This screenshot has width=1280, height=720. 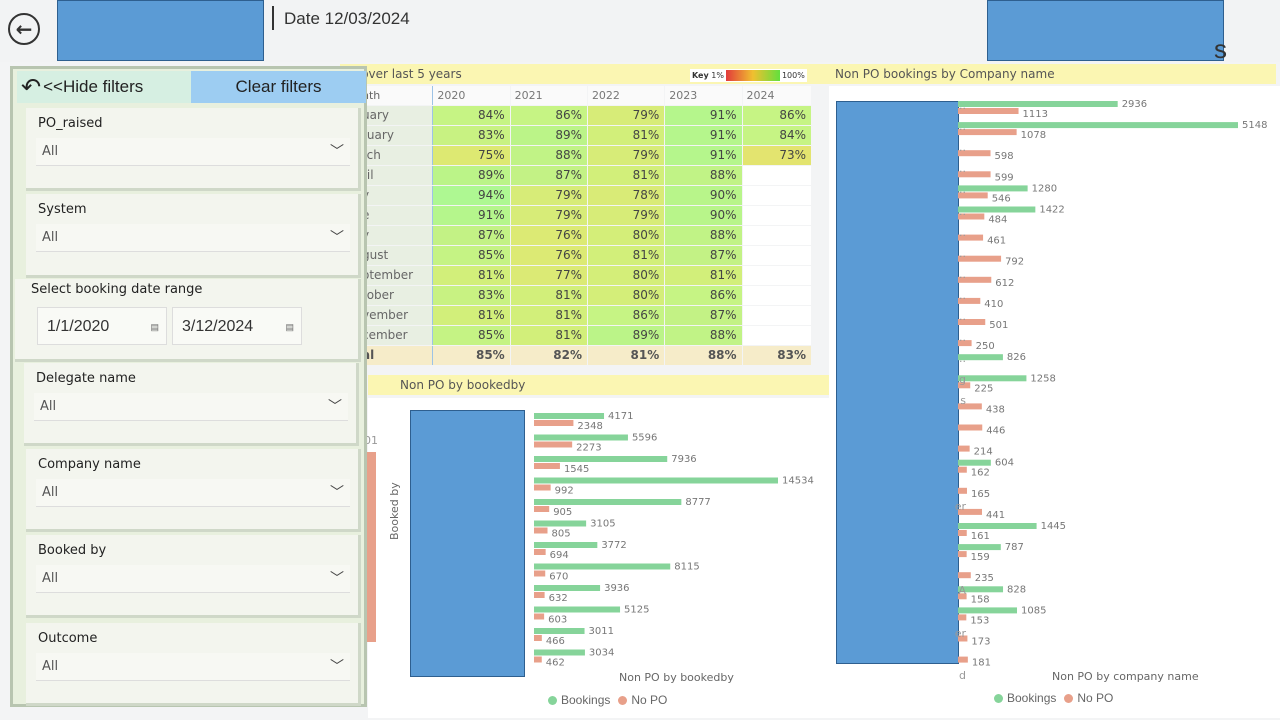 What do you see at coordinates (555, 663) in the screenshot?
I see `nopo-value-label: 462` at bounding box center [555, 663].